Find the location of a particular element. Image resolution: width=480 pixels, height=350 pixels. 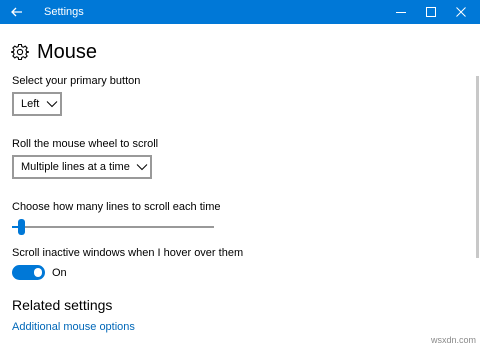

primary-button-dropdown: Left is located at coordinates (37, 104).